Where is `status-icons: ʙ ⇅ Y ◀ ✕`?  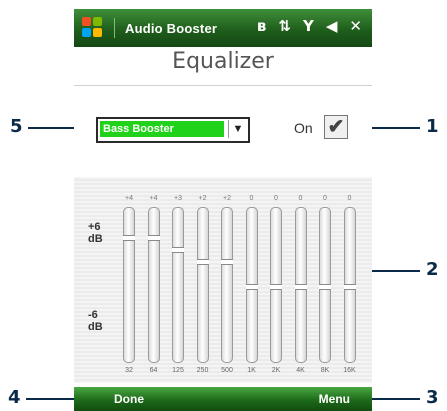
status-icons: ʙ ⇅ Y ◀ ✕ is located at coordinates (309, 26).